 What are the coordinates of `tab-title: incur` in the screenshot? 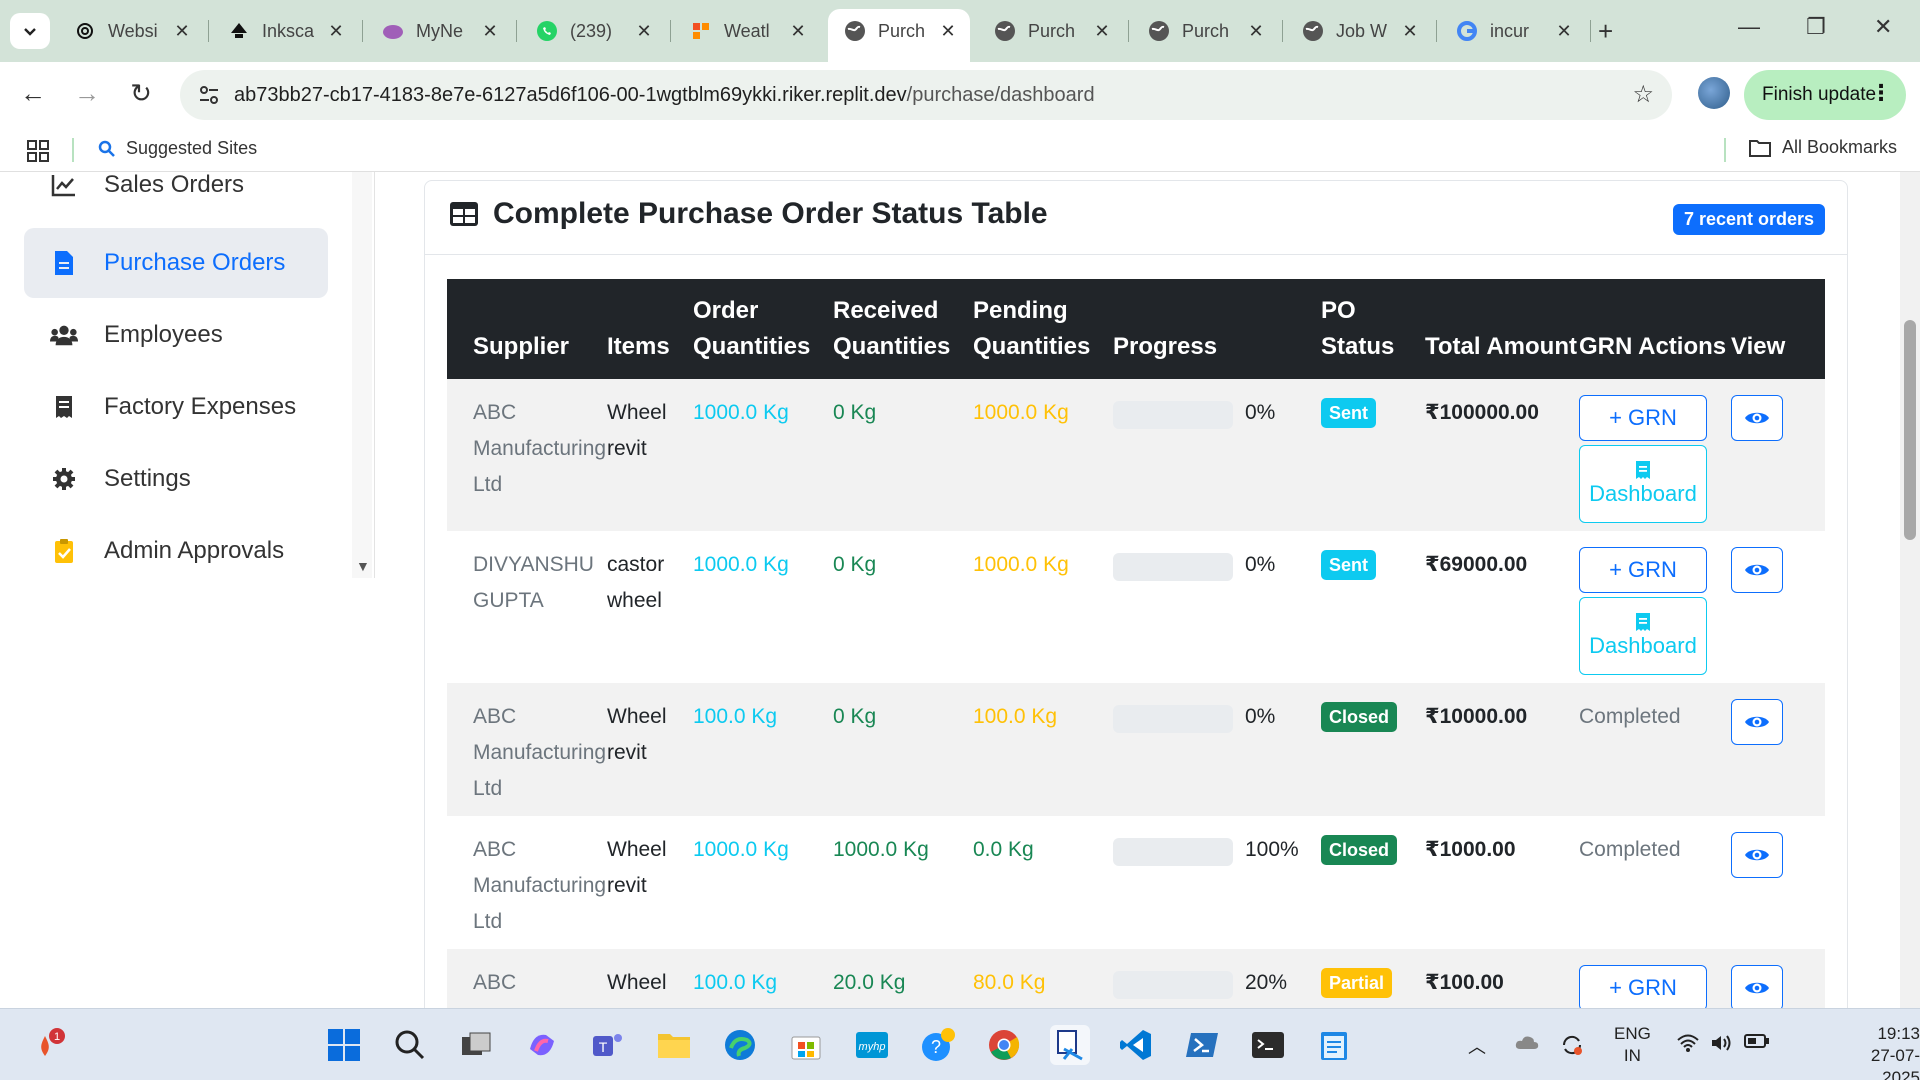 It's located at (1510, 30).